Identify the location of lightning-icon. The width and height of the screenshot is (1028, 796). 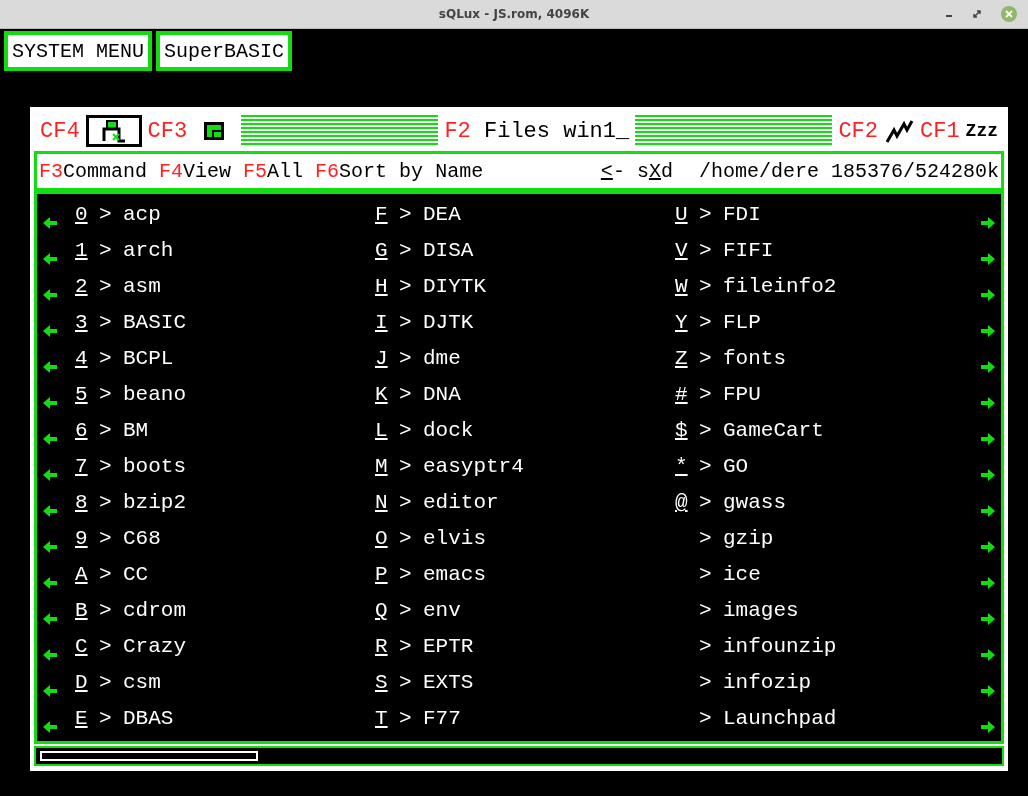
(899, 131).